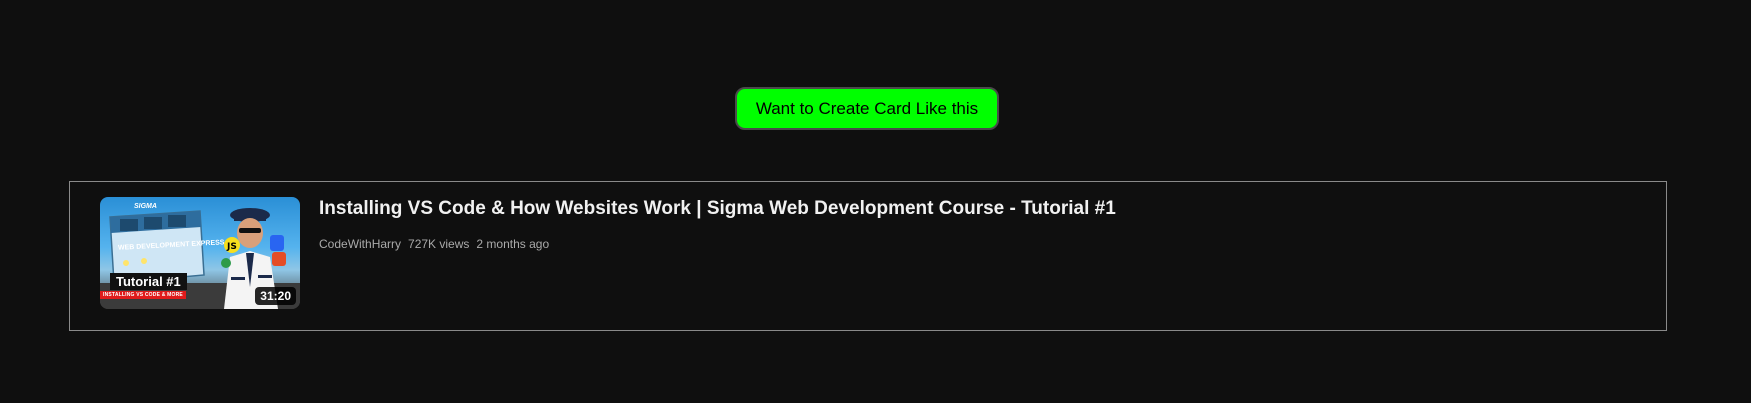  What do you see at coordinates (143, 295) in the screenshot?
I see `thumbnail-sub-label: INSTALLING VS CODE & MORE` at bounding box center [143, 295].